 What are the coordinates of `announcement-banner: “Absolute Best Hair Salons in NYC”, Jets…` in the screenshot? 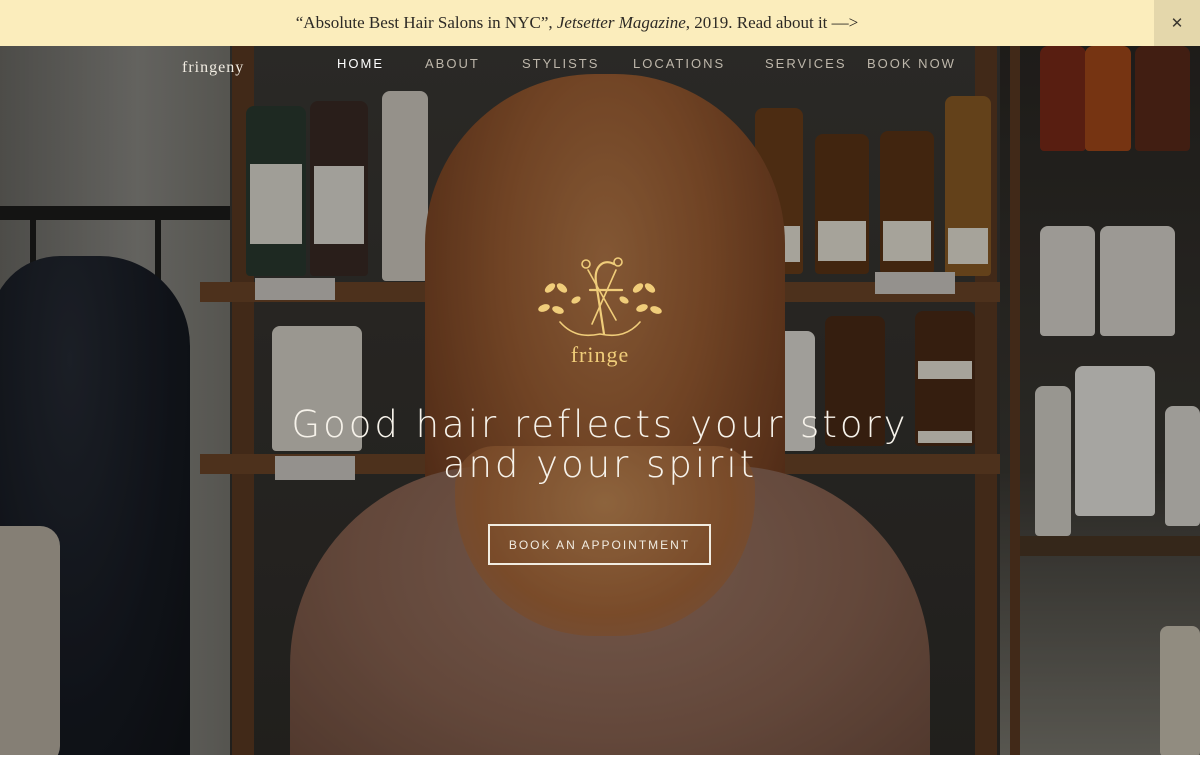 It's located at (600, 23).